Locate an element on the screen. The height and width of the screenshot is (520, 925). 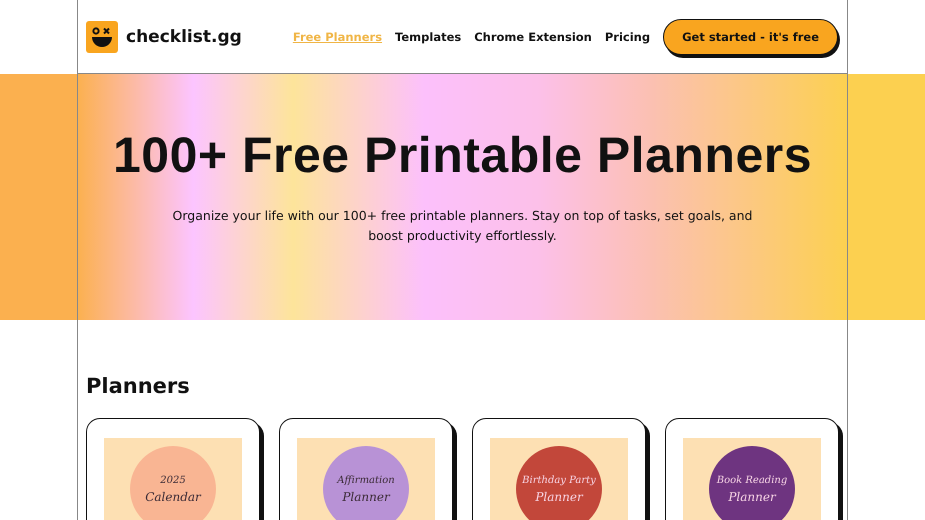
cover-title: Birthday Party is located at coordinates (559, 481).